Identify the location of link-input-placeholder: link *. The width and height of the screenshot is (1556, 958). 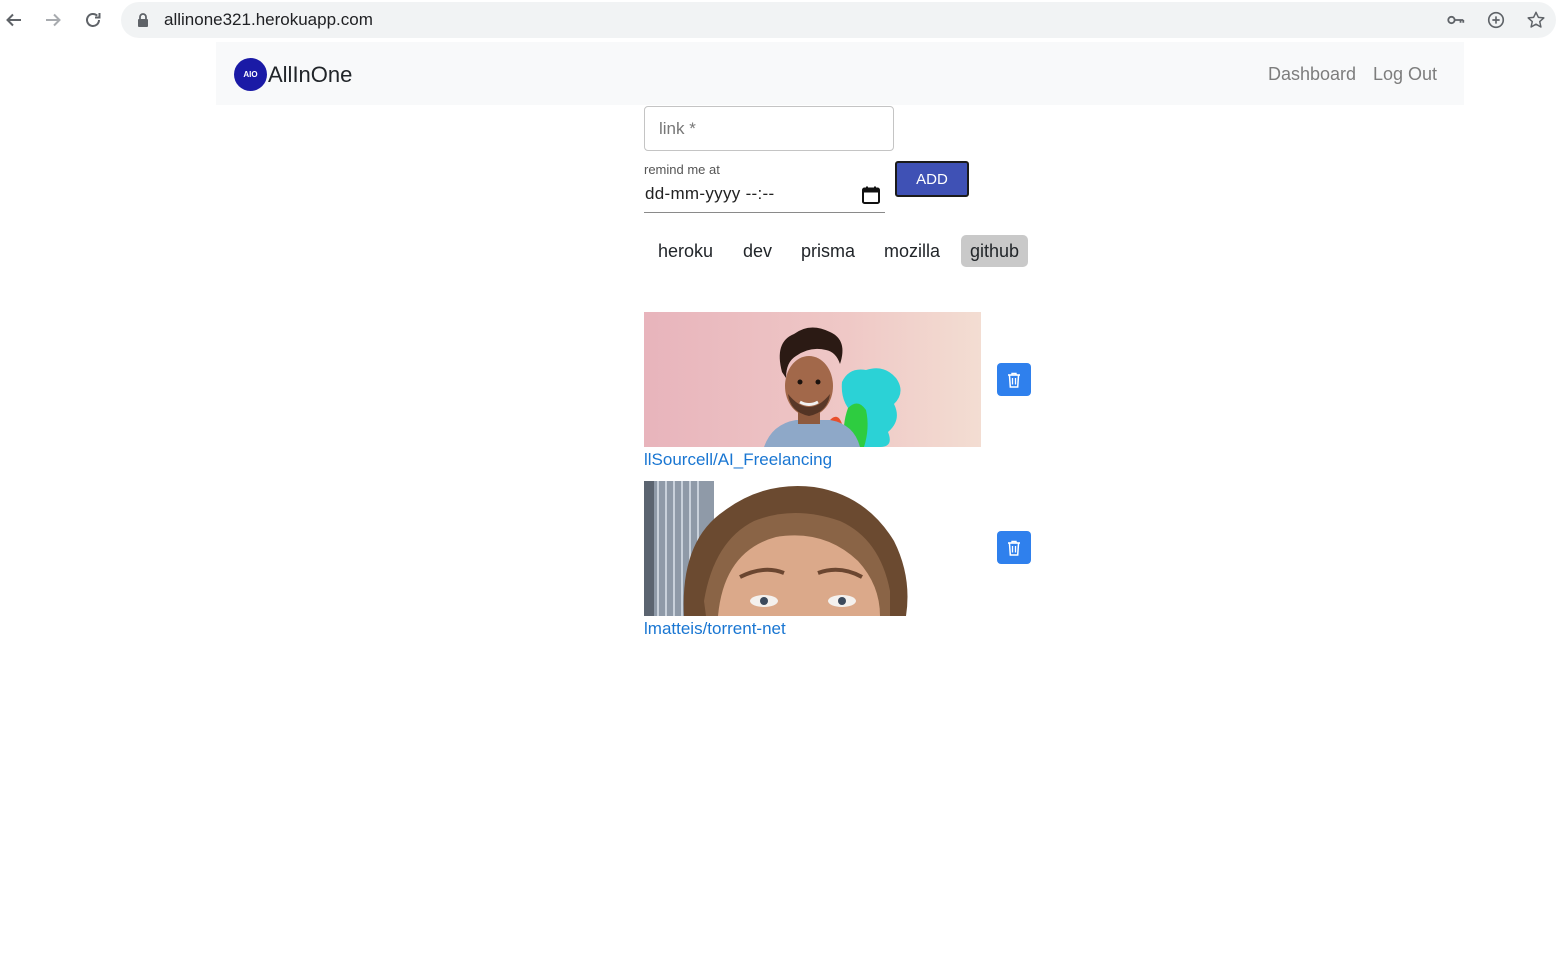
(677, 128).